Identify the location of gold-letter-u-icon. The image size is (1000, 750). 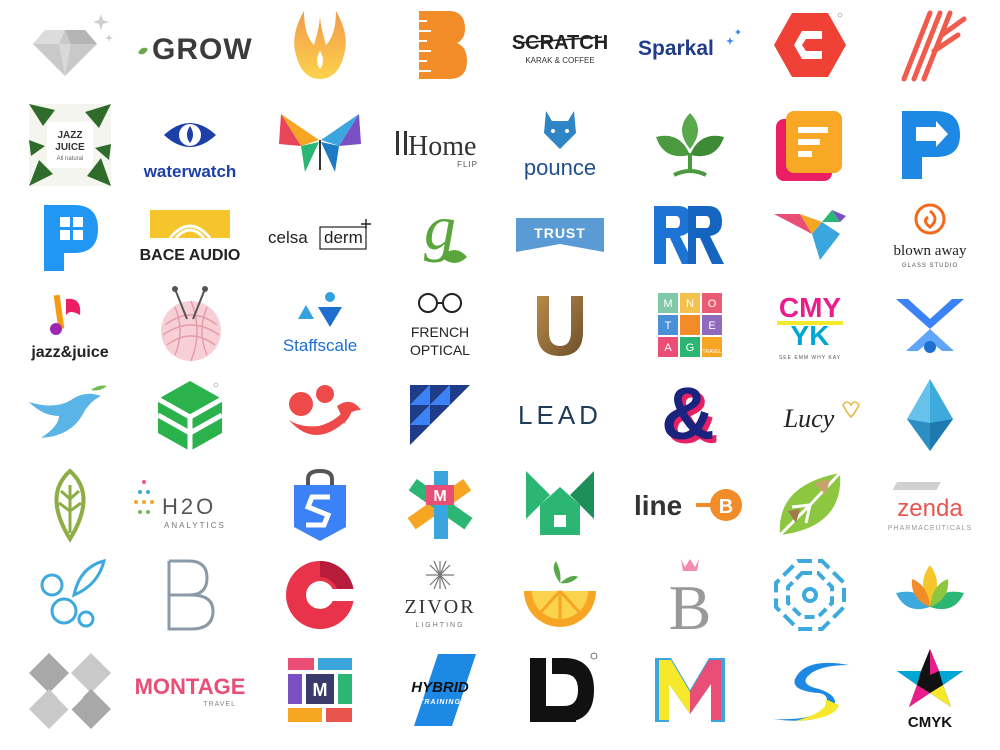
(560, 326).